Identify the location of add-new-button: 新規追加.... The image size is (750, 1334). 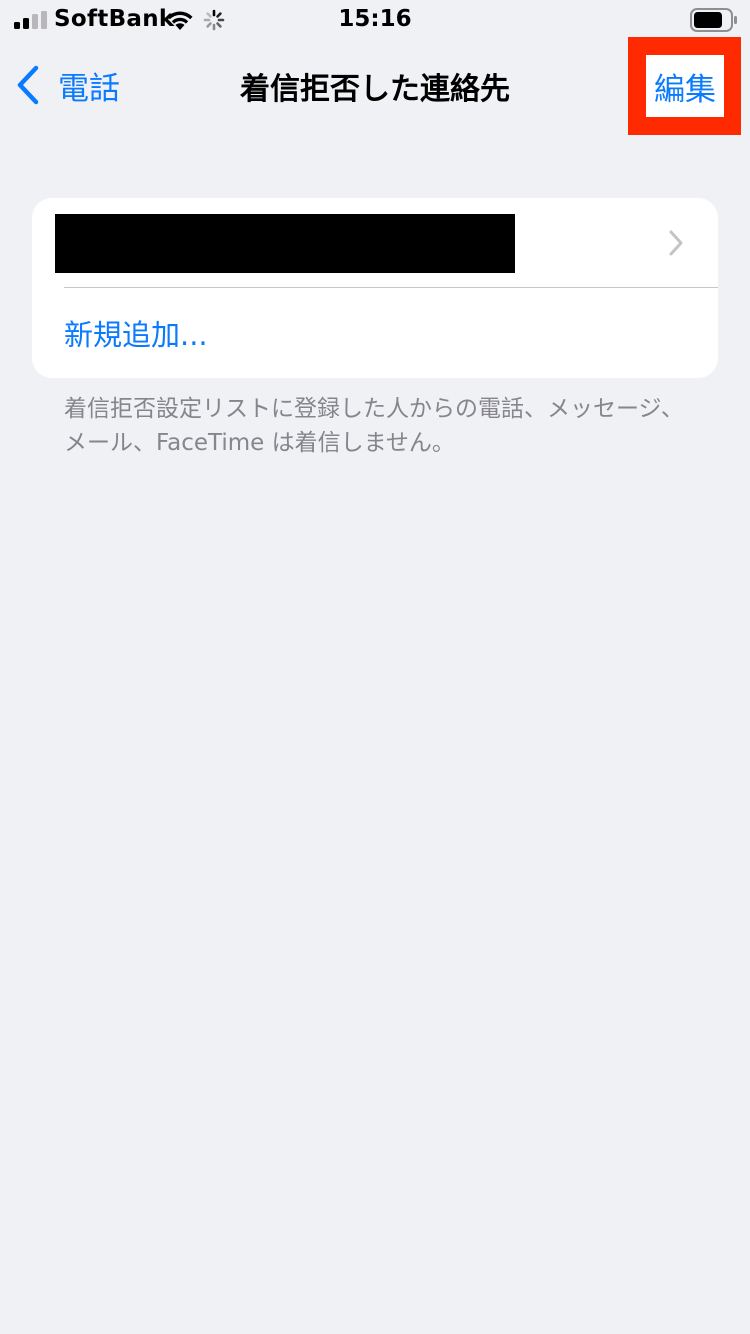
(375, 333).